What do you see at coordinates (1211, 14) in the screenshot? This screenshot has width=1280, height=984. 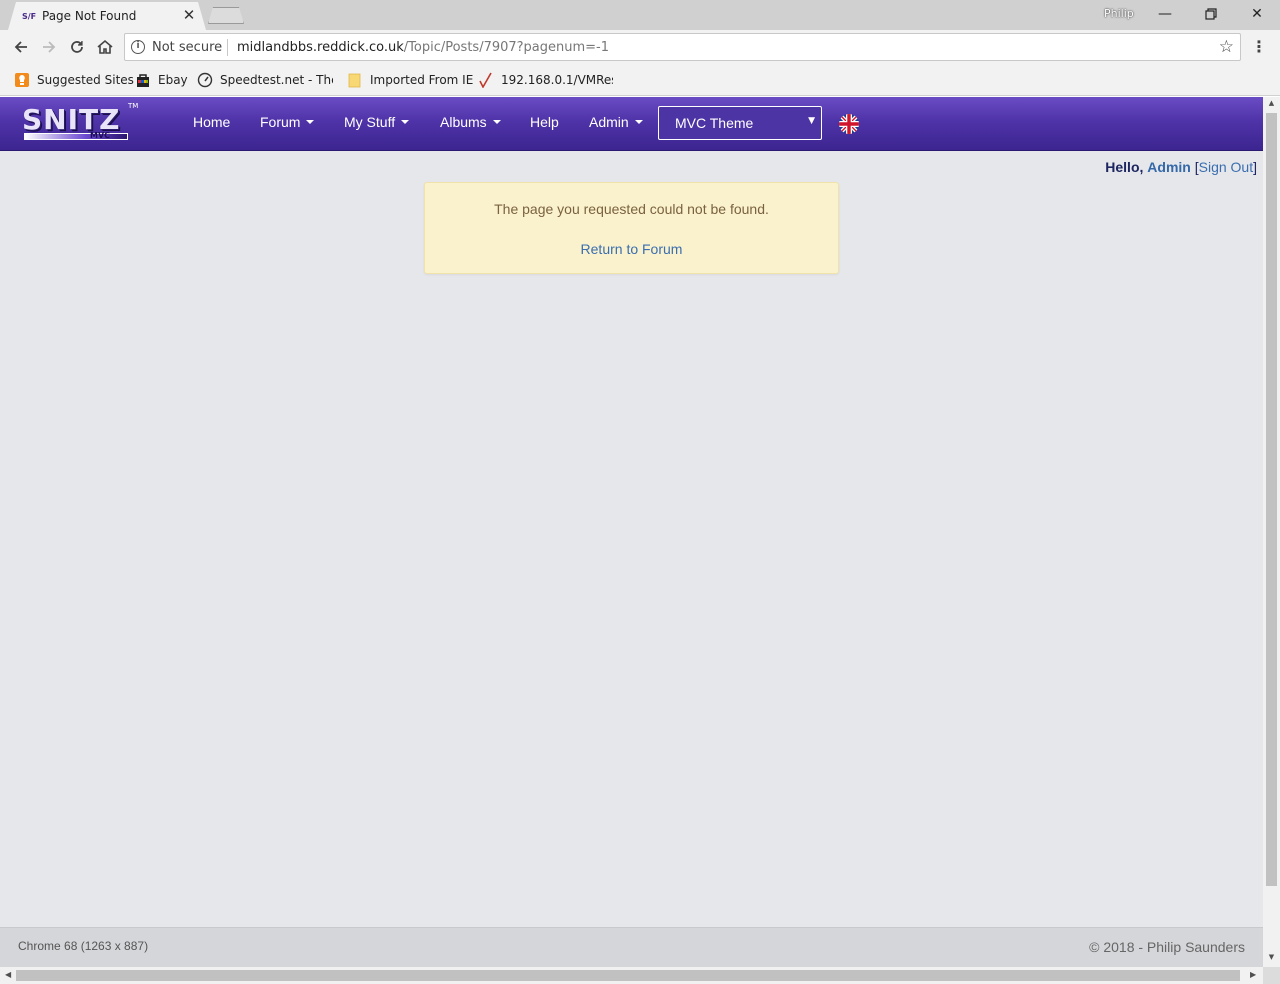 I see `restore-icon` at bounding box center [1211, 14].